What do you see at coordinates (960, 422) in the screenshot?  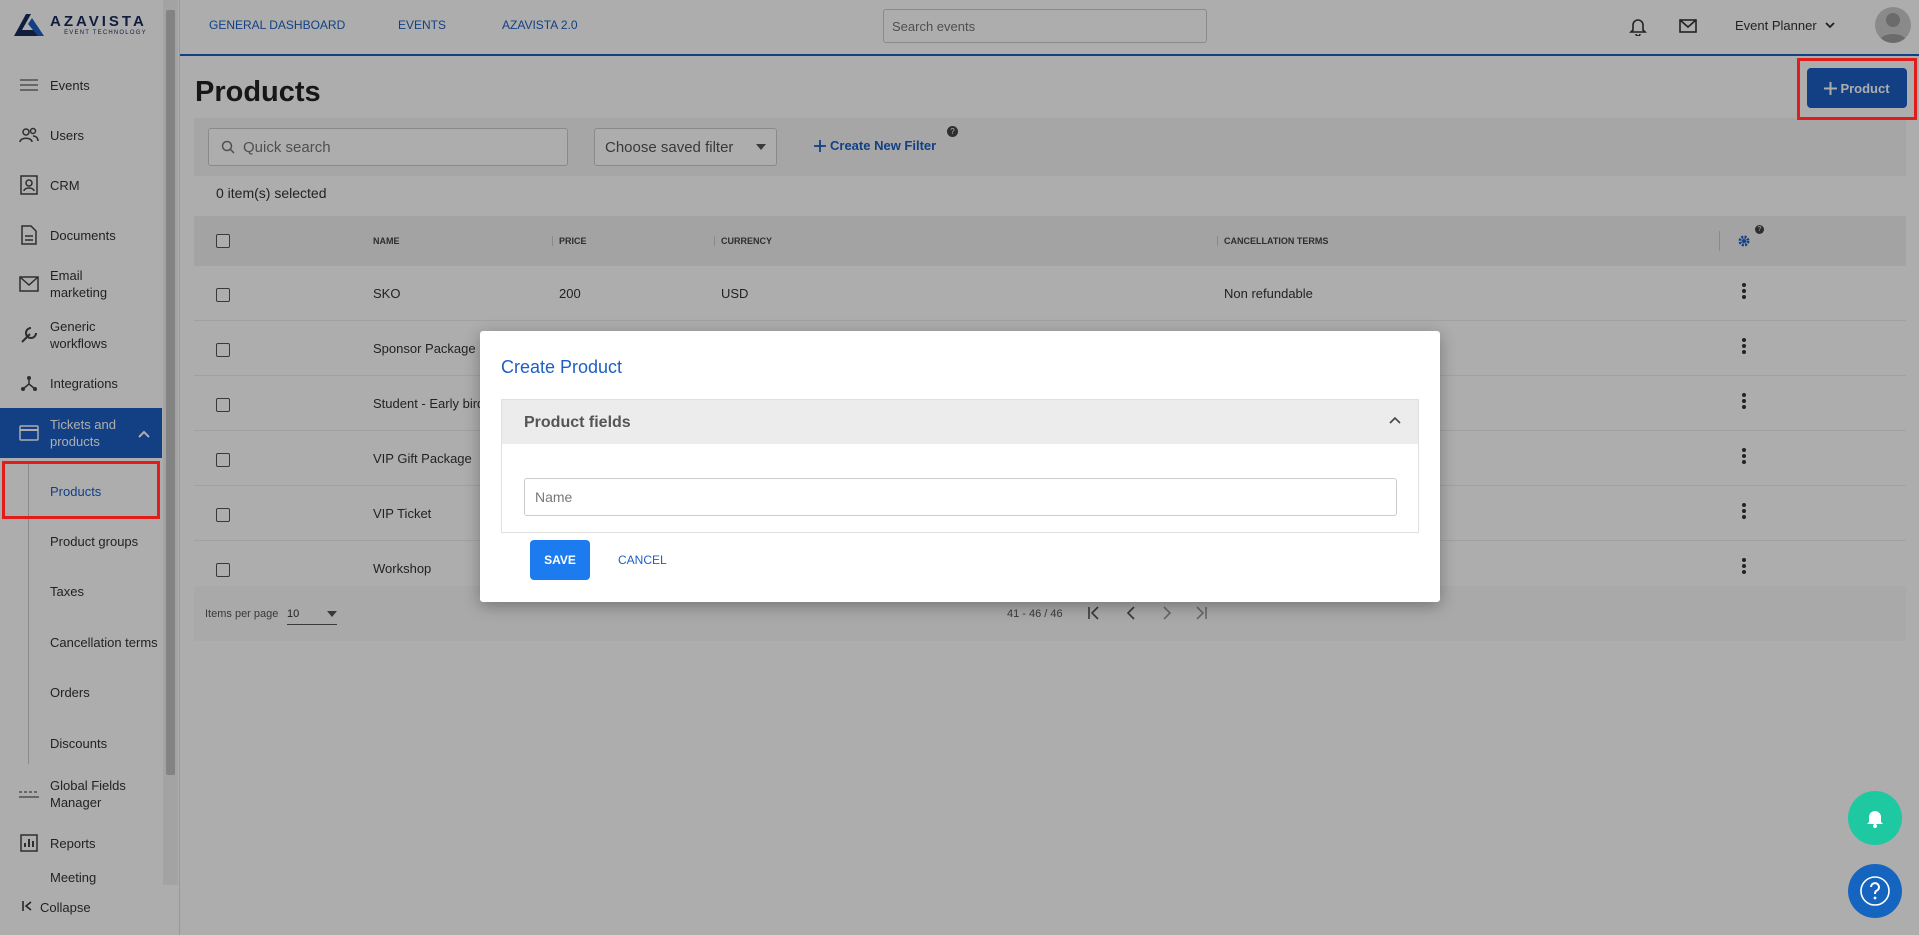 I see `product-fields-header: Product fields` at bounding box center [960, 422].